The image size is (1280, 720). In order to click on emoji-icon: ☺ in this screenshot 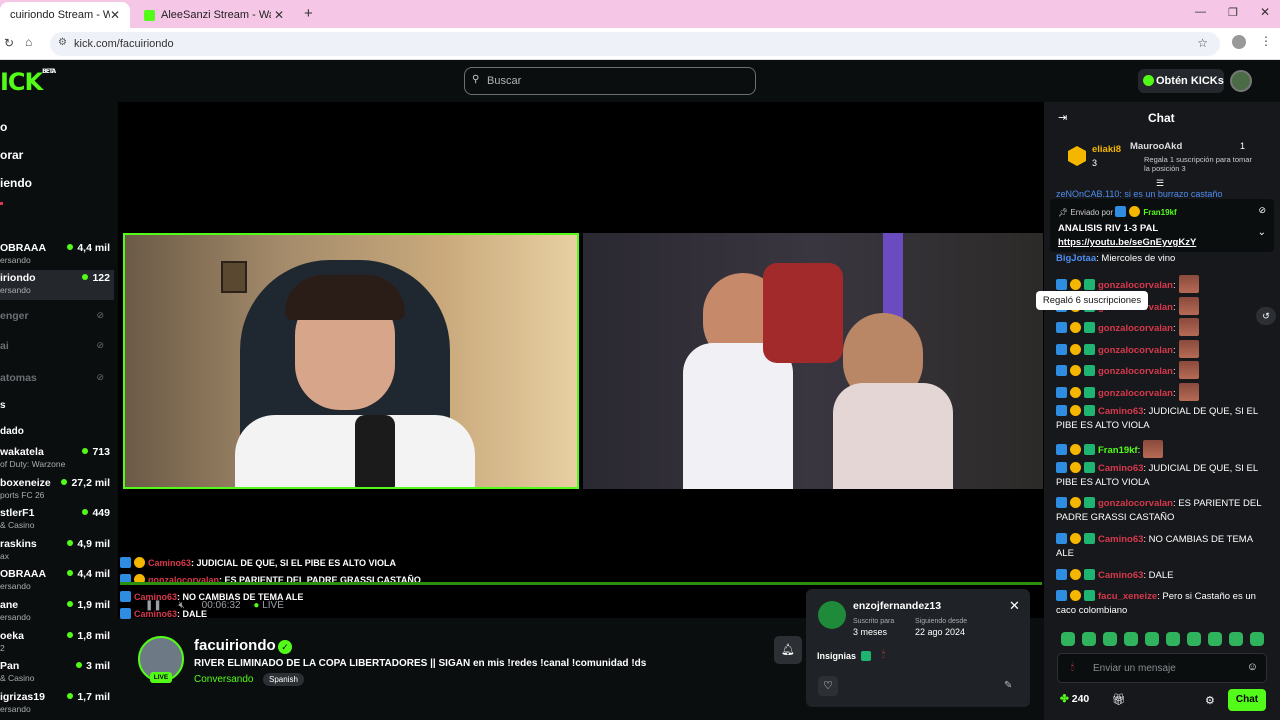, I will do `click(1252, 667)`.